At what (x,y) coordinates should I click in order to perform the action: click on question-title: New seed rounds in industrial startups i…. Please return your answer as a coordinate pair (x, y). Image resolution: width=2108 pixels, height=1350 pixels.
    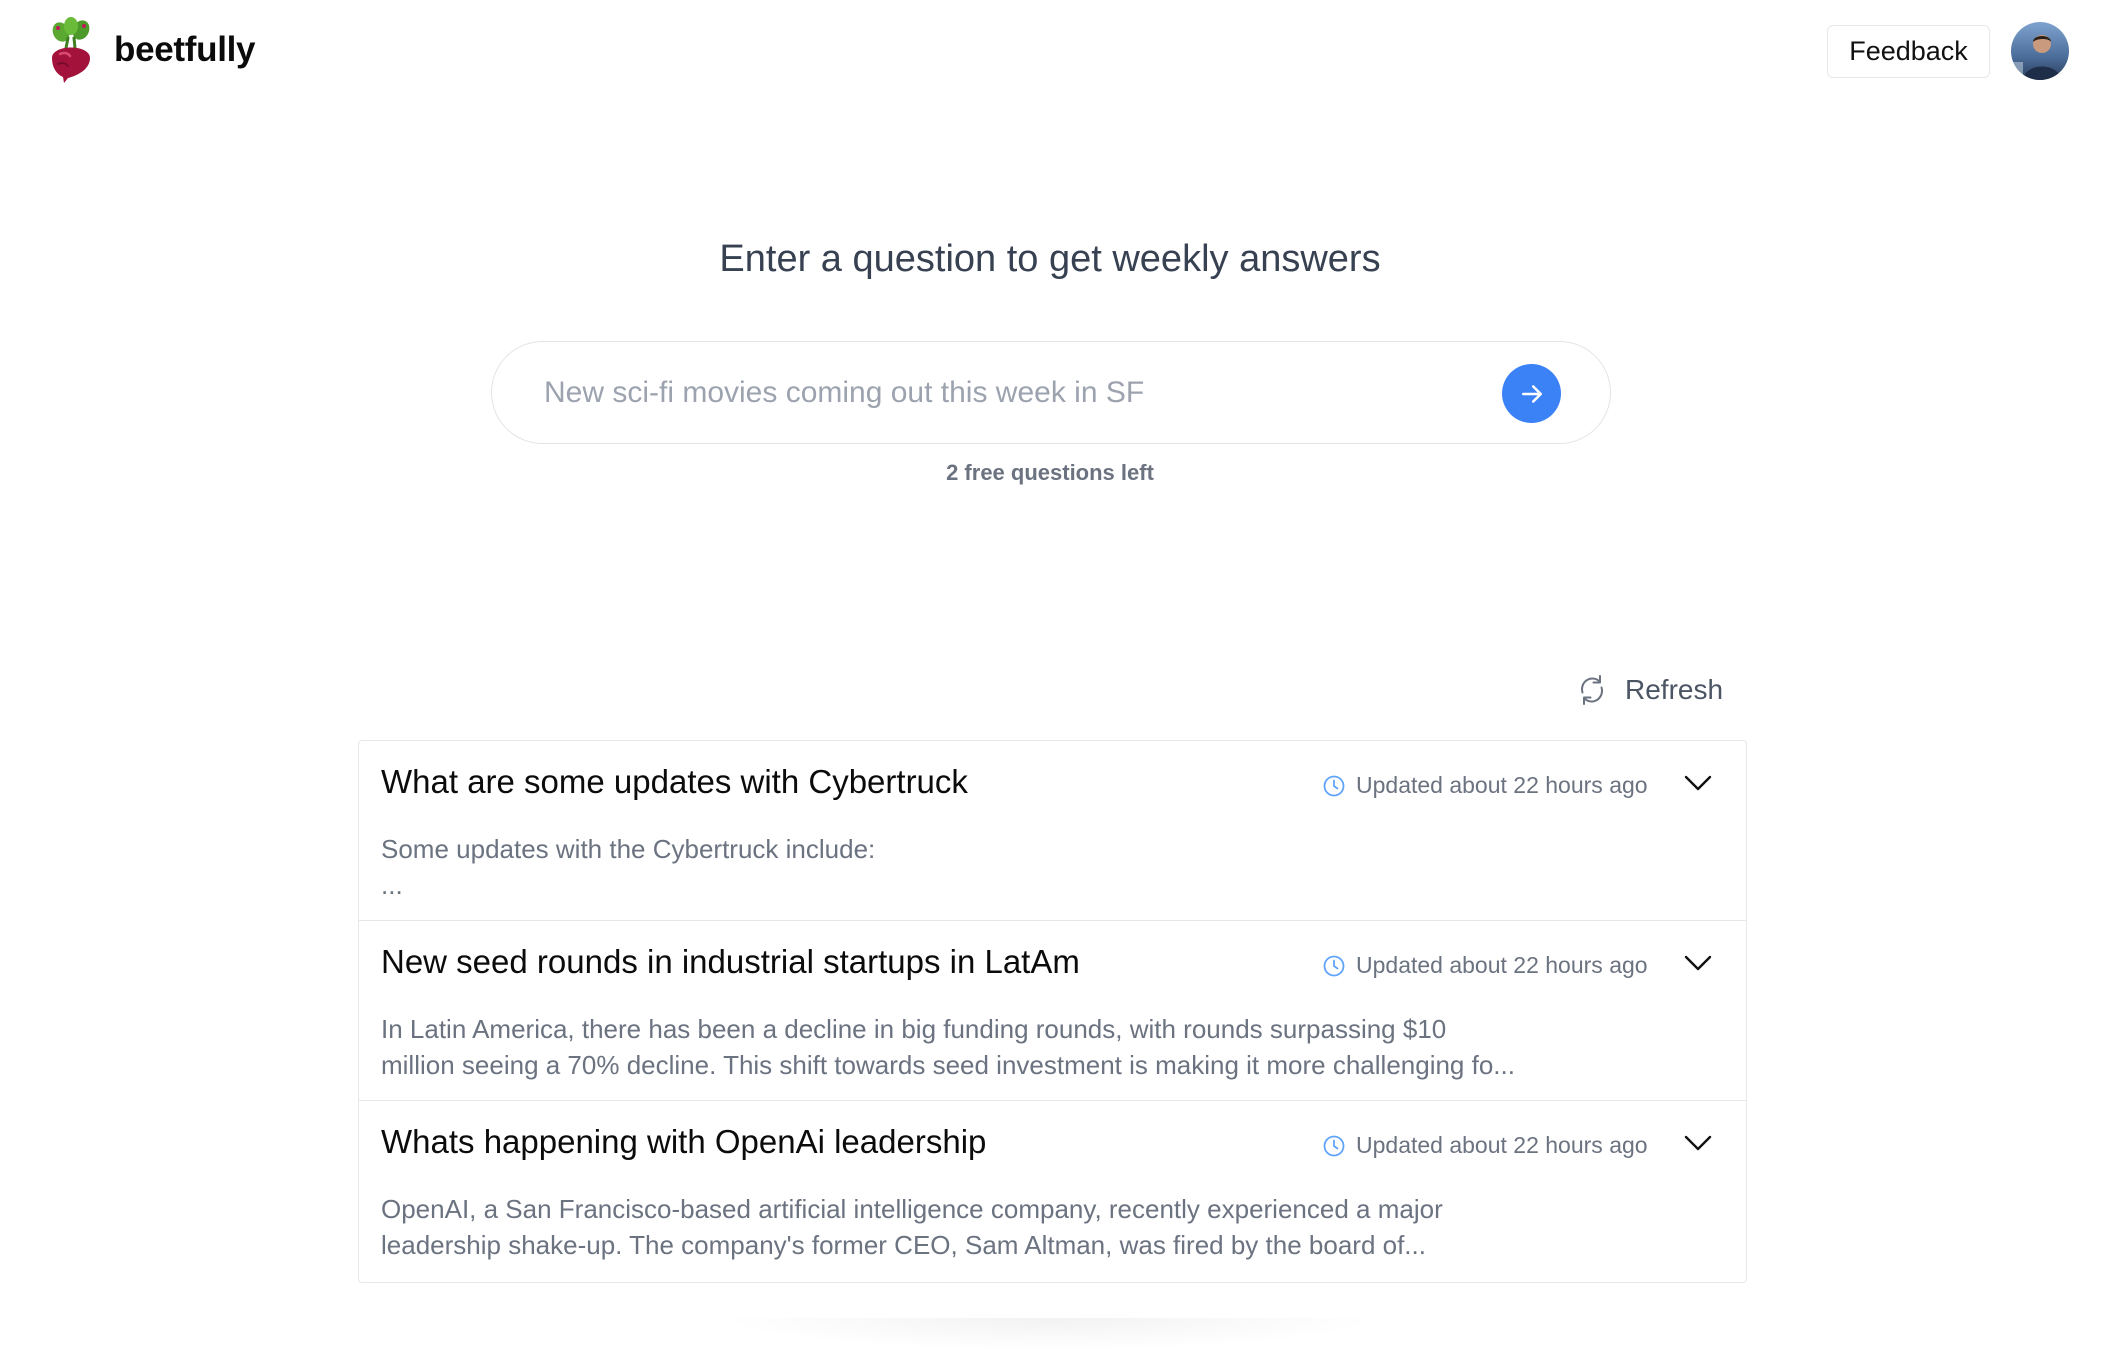
    Looking at the image, I should click on (730, 961).